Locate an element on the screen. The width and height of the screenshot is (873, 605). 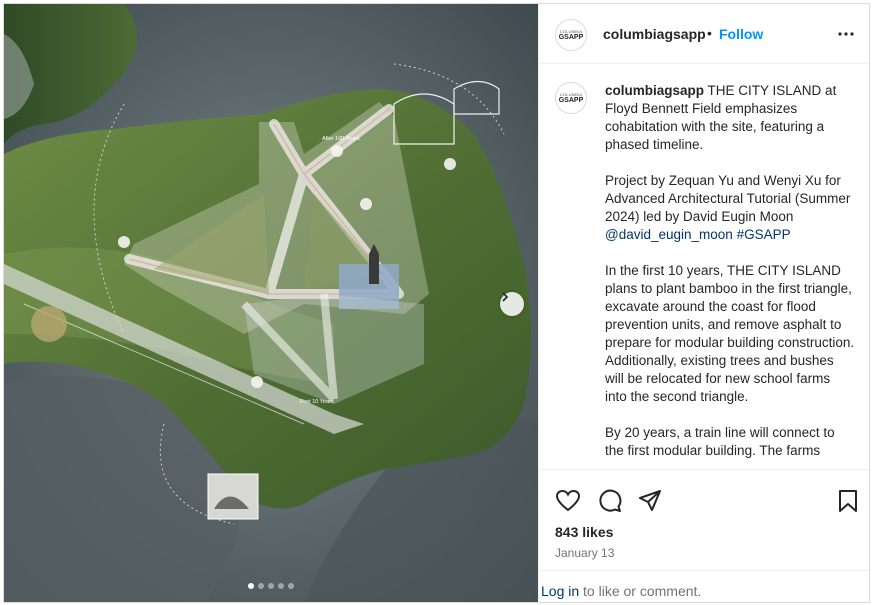
caption-avatar: COLUMBIA GSAPP is located at coordinates (571, 98).